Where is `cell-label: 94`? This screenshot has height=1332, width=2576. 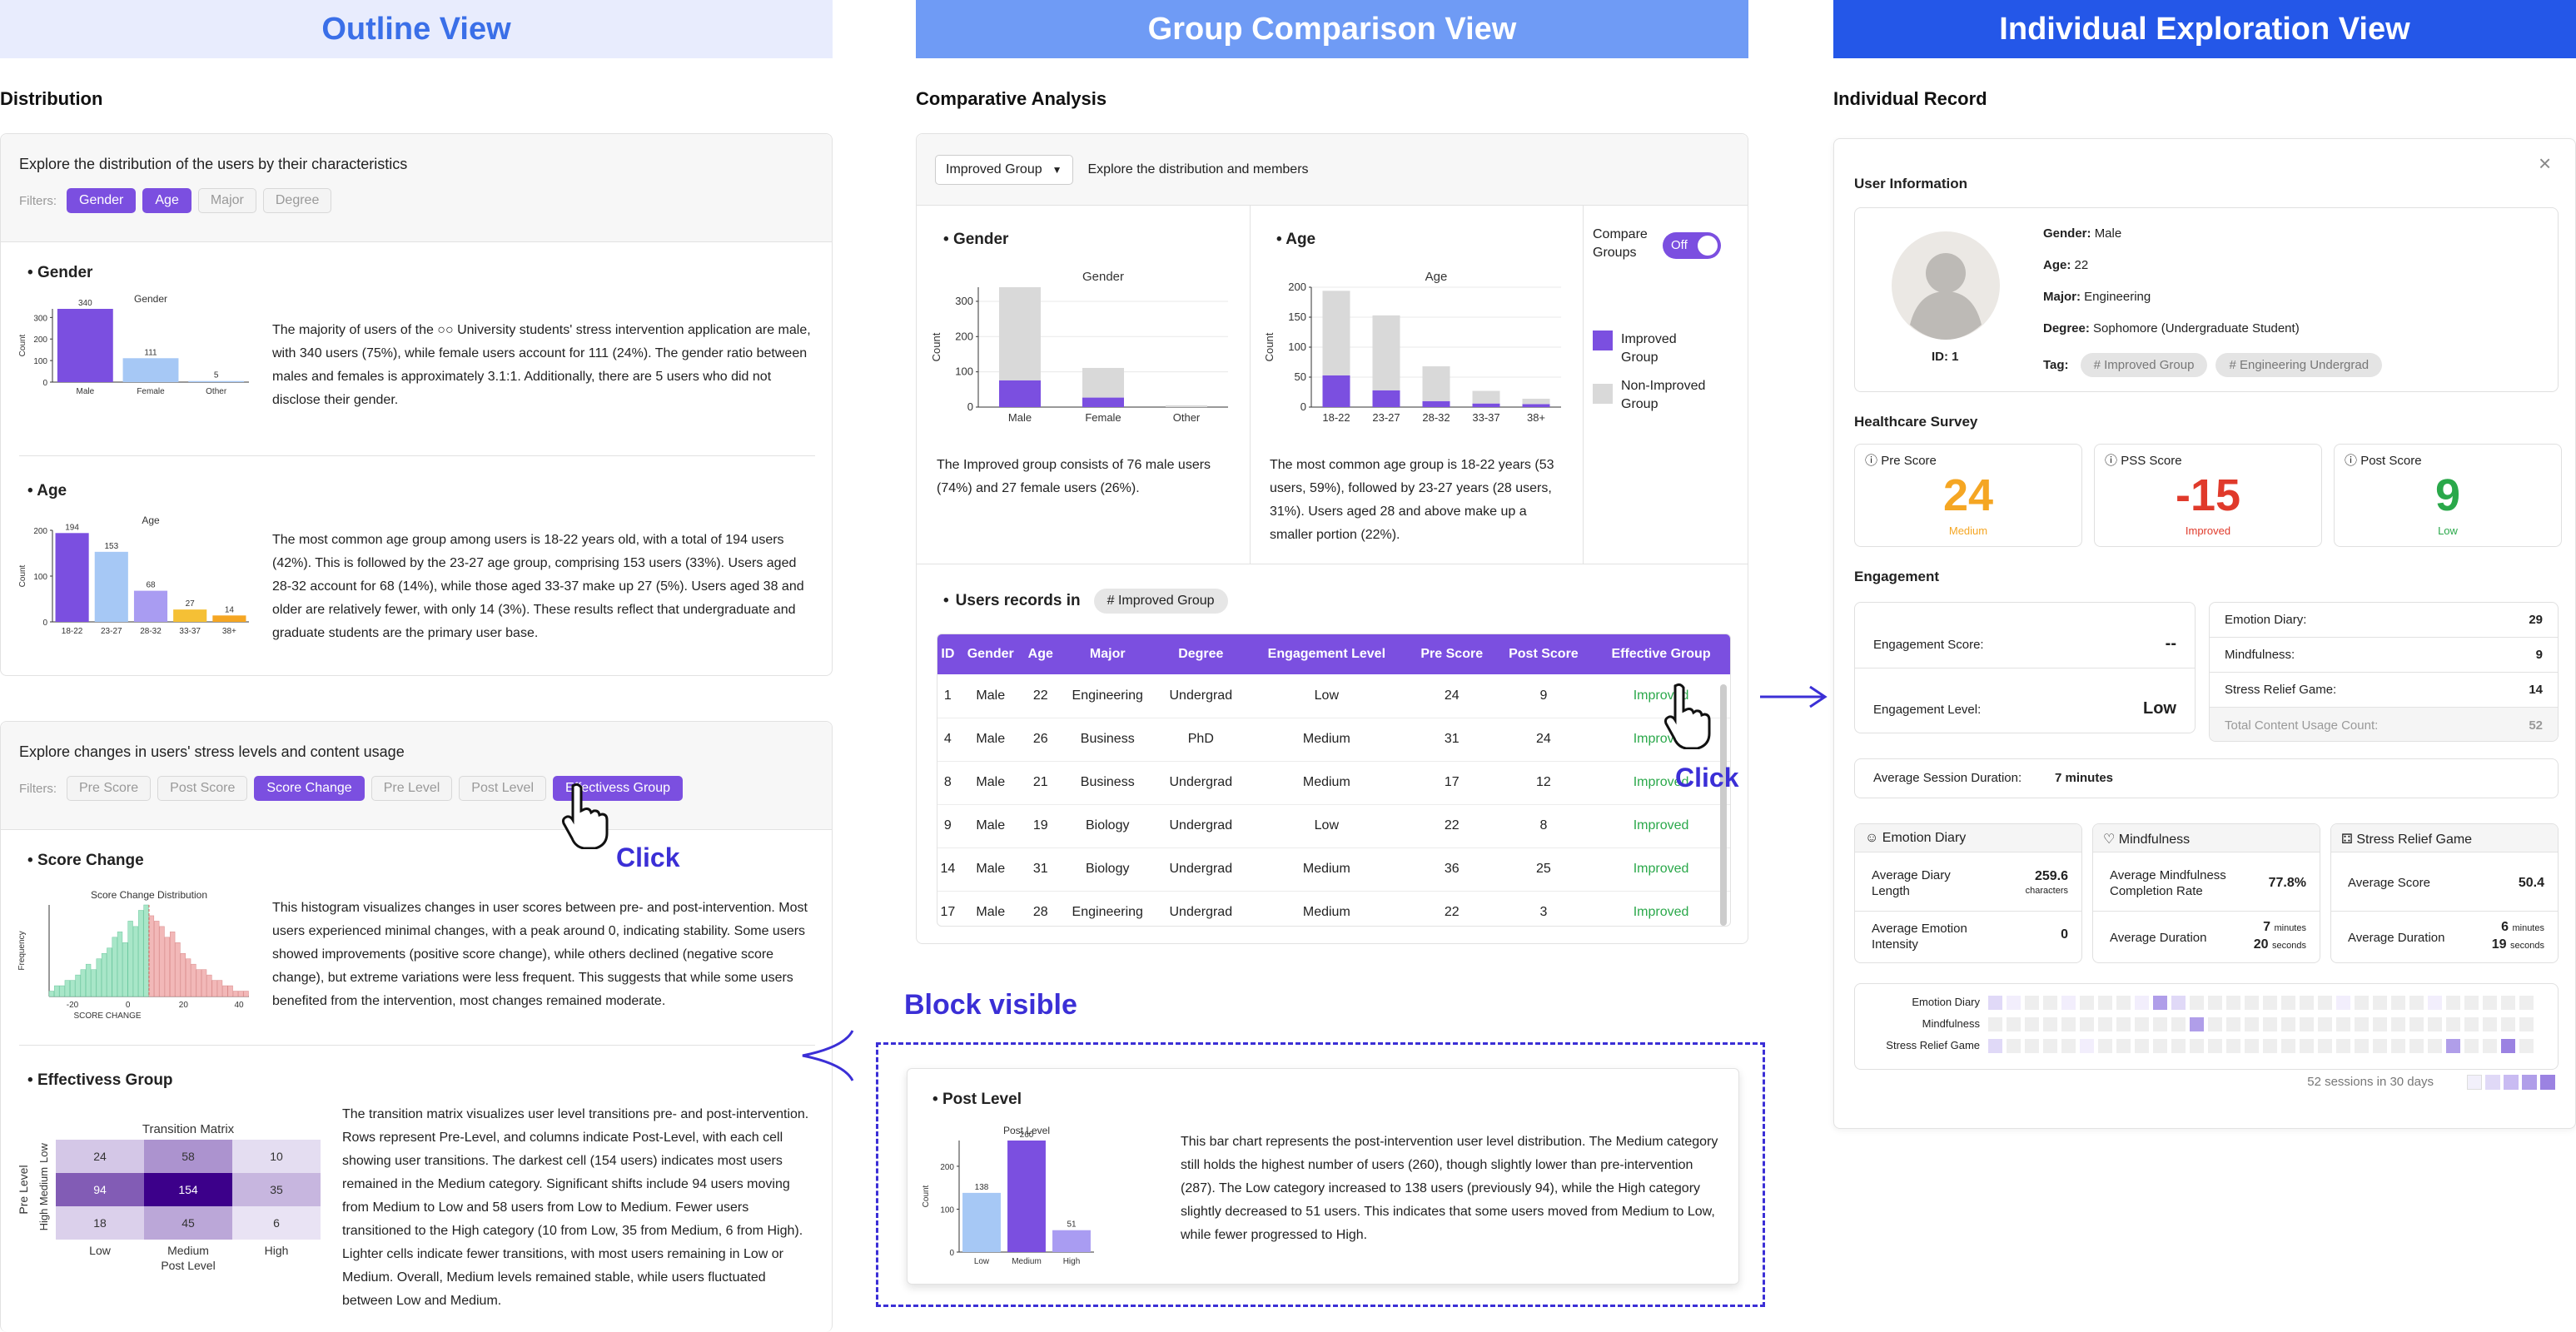 cell-label: 94 is located at coordinates (100, 1189).